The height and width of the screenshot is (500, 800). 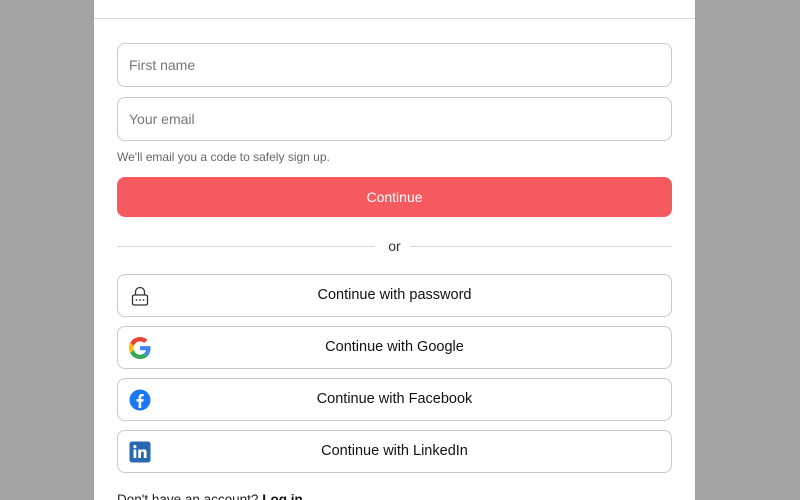 I want to click on google-option-label: Continue with Google, so click(x=394, y=347).